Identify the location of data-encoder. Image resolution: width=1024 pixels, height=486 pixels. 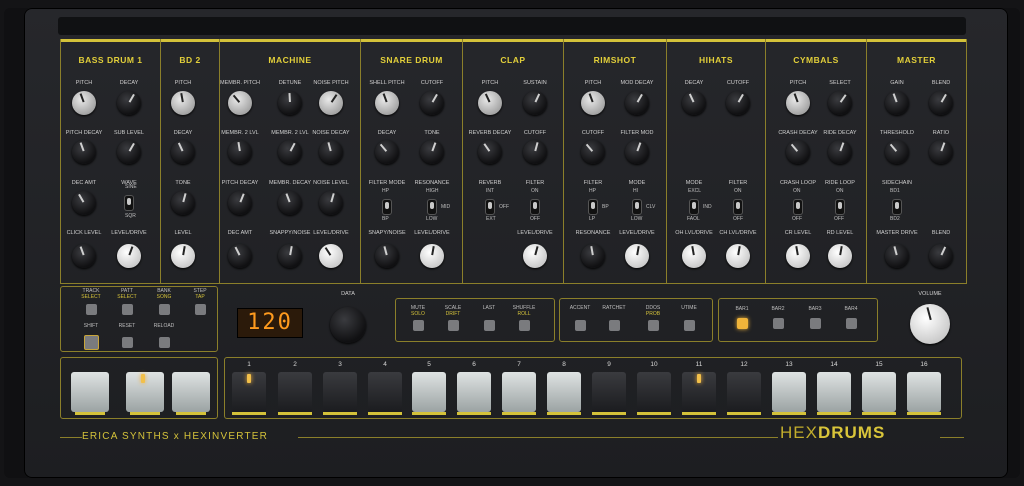
(348, 325).